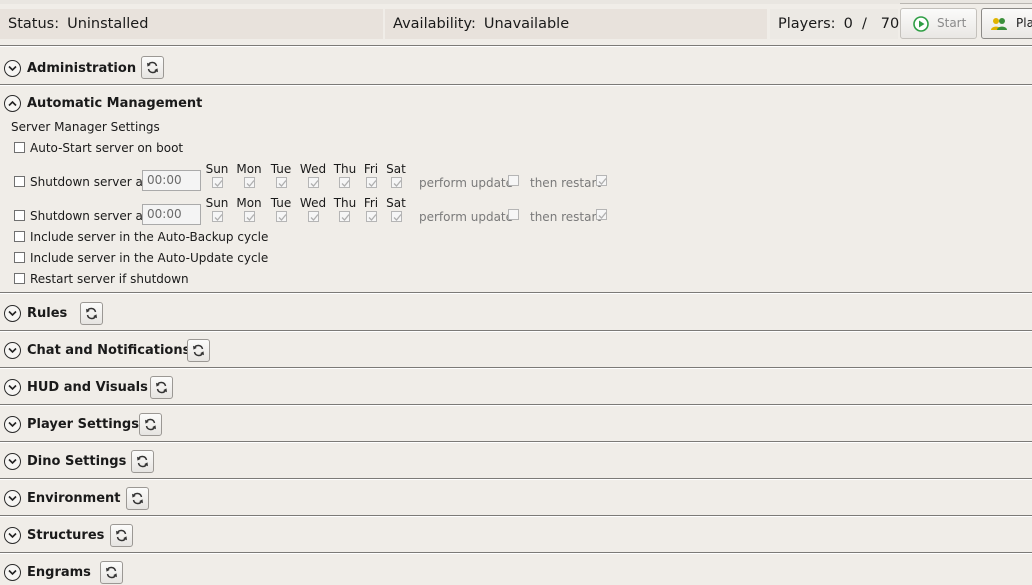  I want to click on expand-environment, so click(12, 498).